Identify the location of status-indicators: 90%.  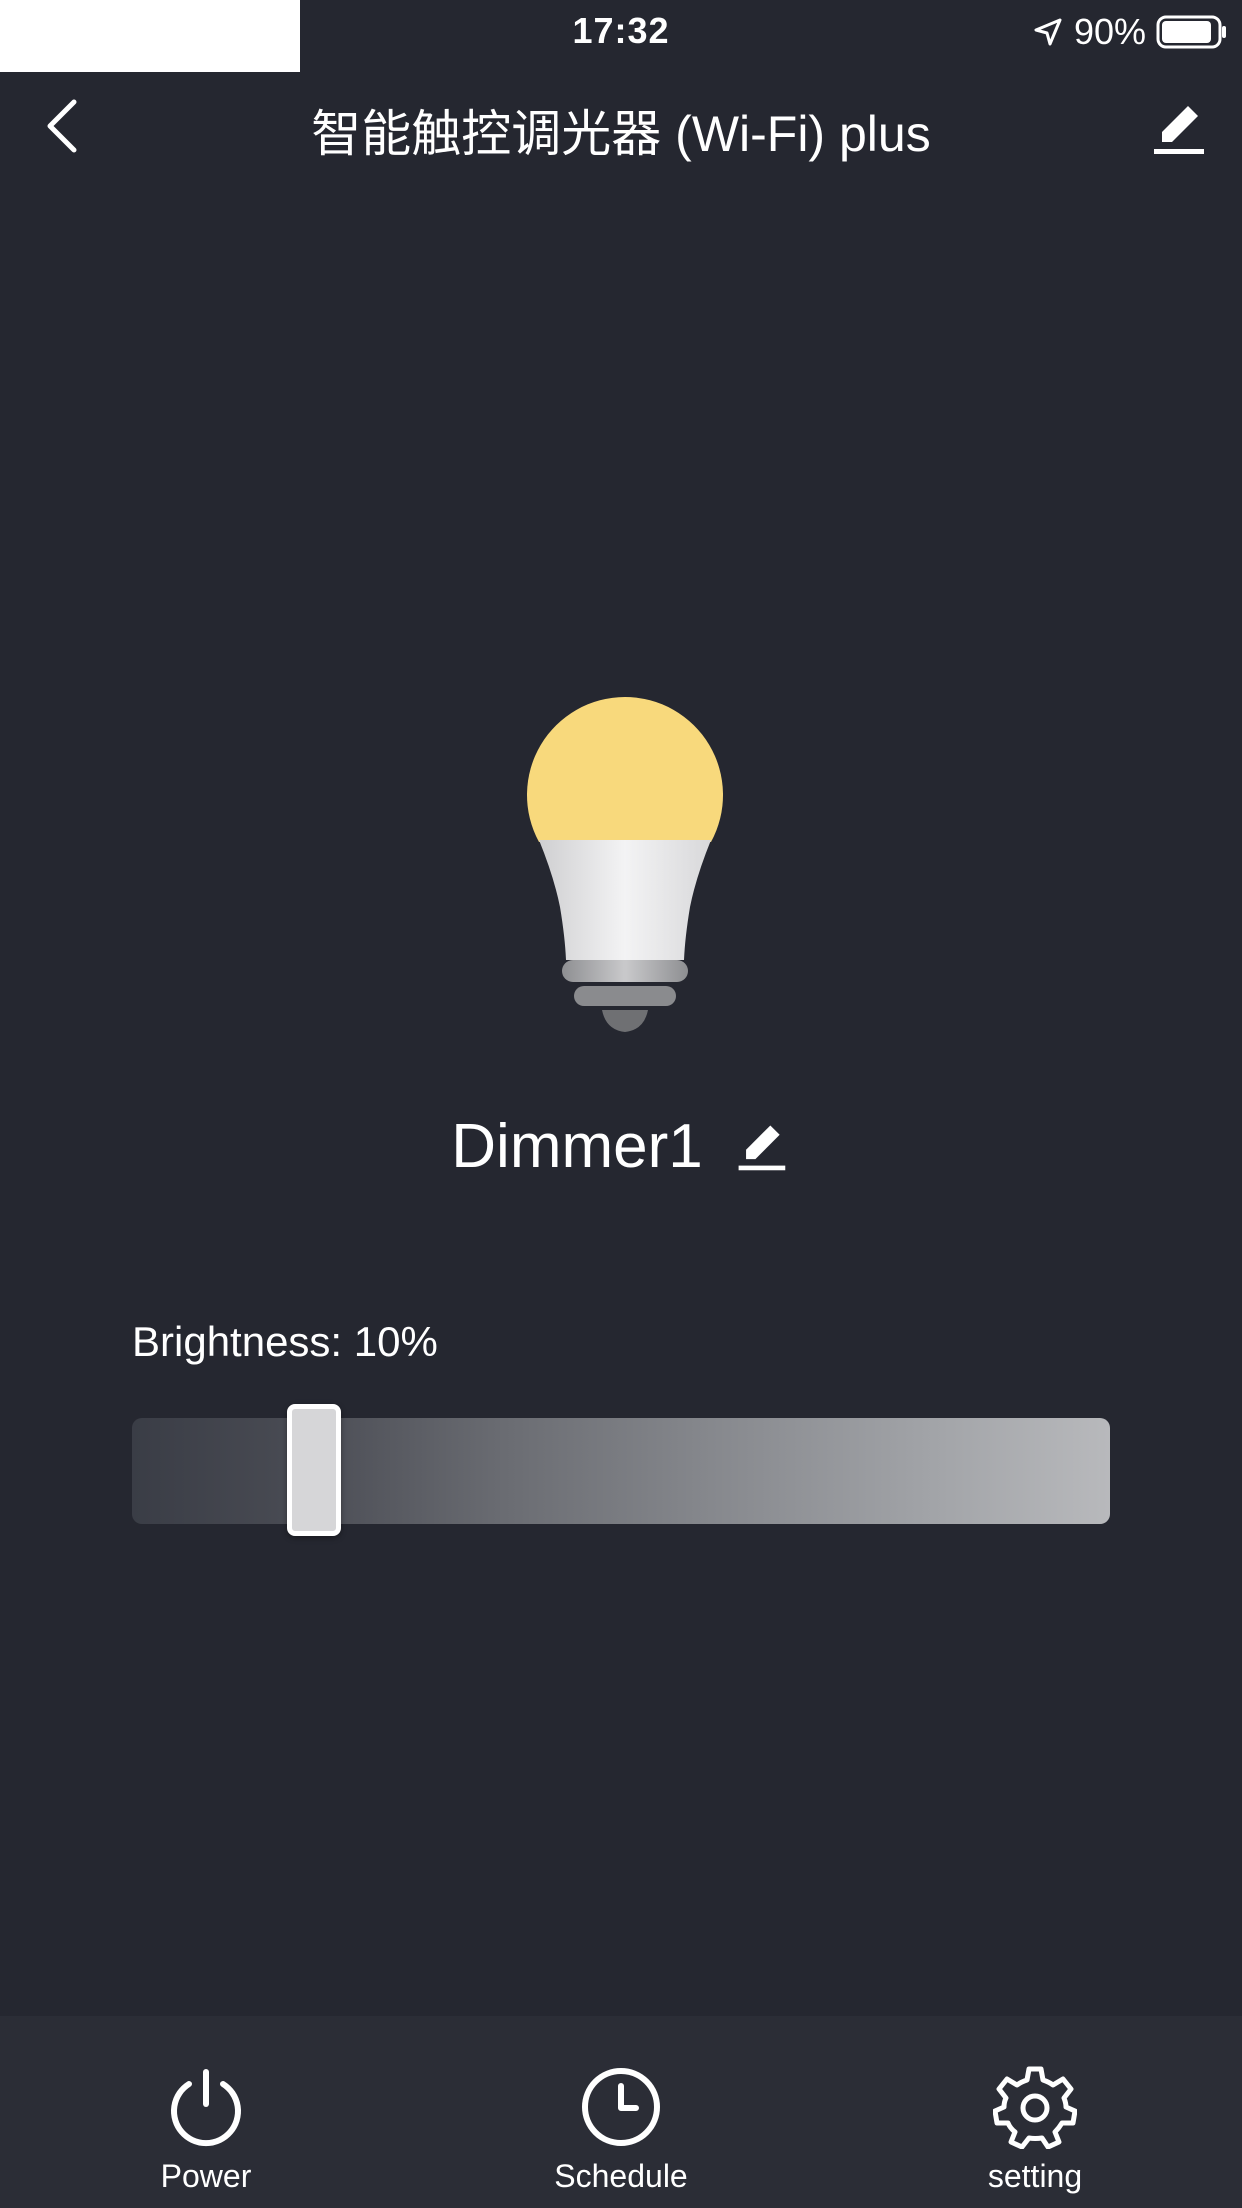
(1130, 31).